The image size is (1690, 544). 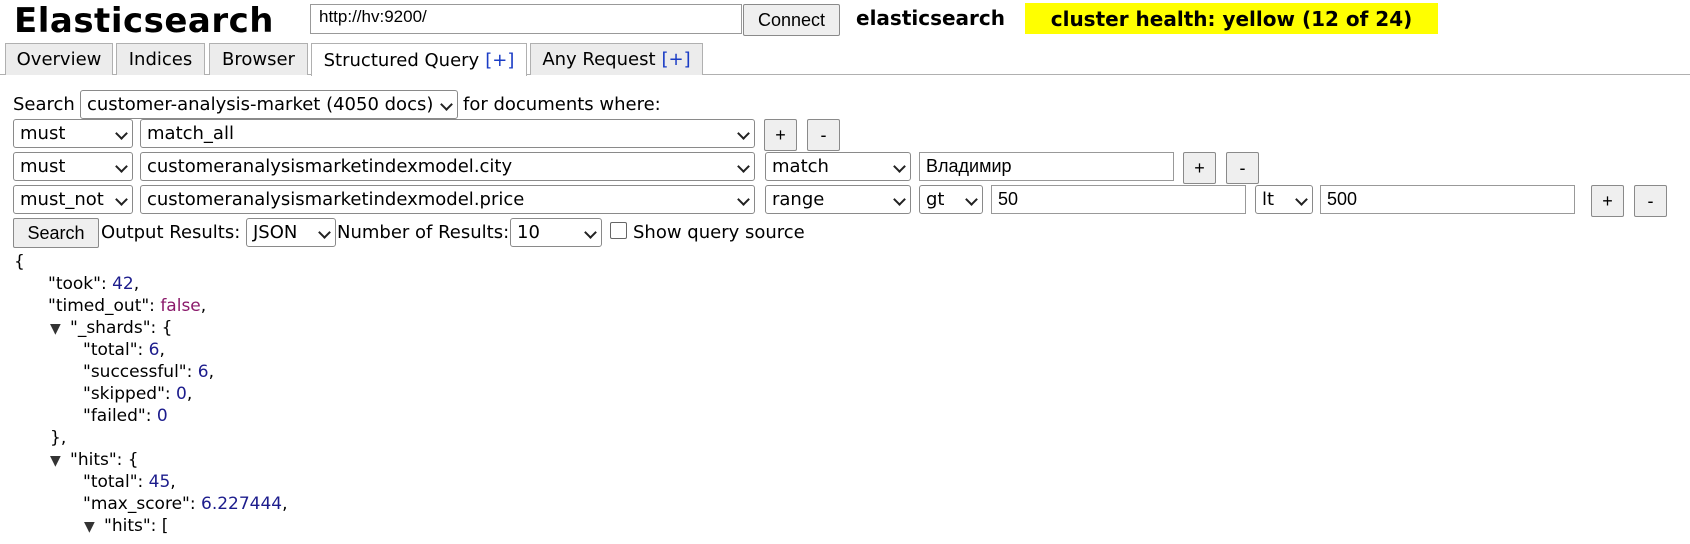 I want to click on tab-label: Any Request, so click(x=599, y=59).